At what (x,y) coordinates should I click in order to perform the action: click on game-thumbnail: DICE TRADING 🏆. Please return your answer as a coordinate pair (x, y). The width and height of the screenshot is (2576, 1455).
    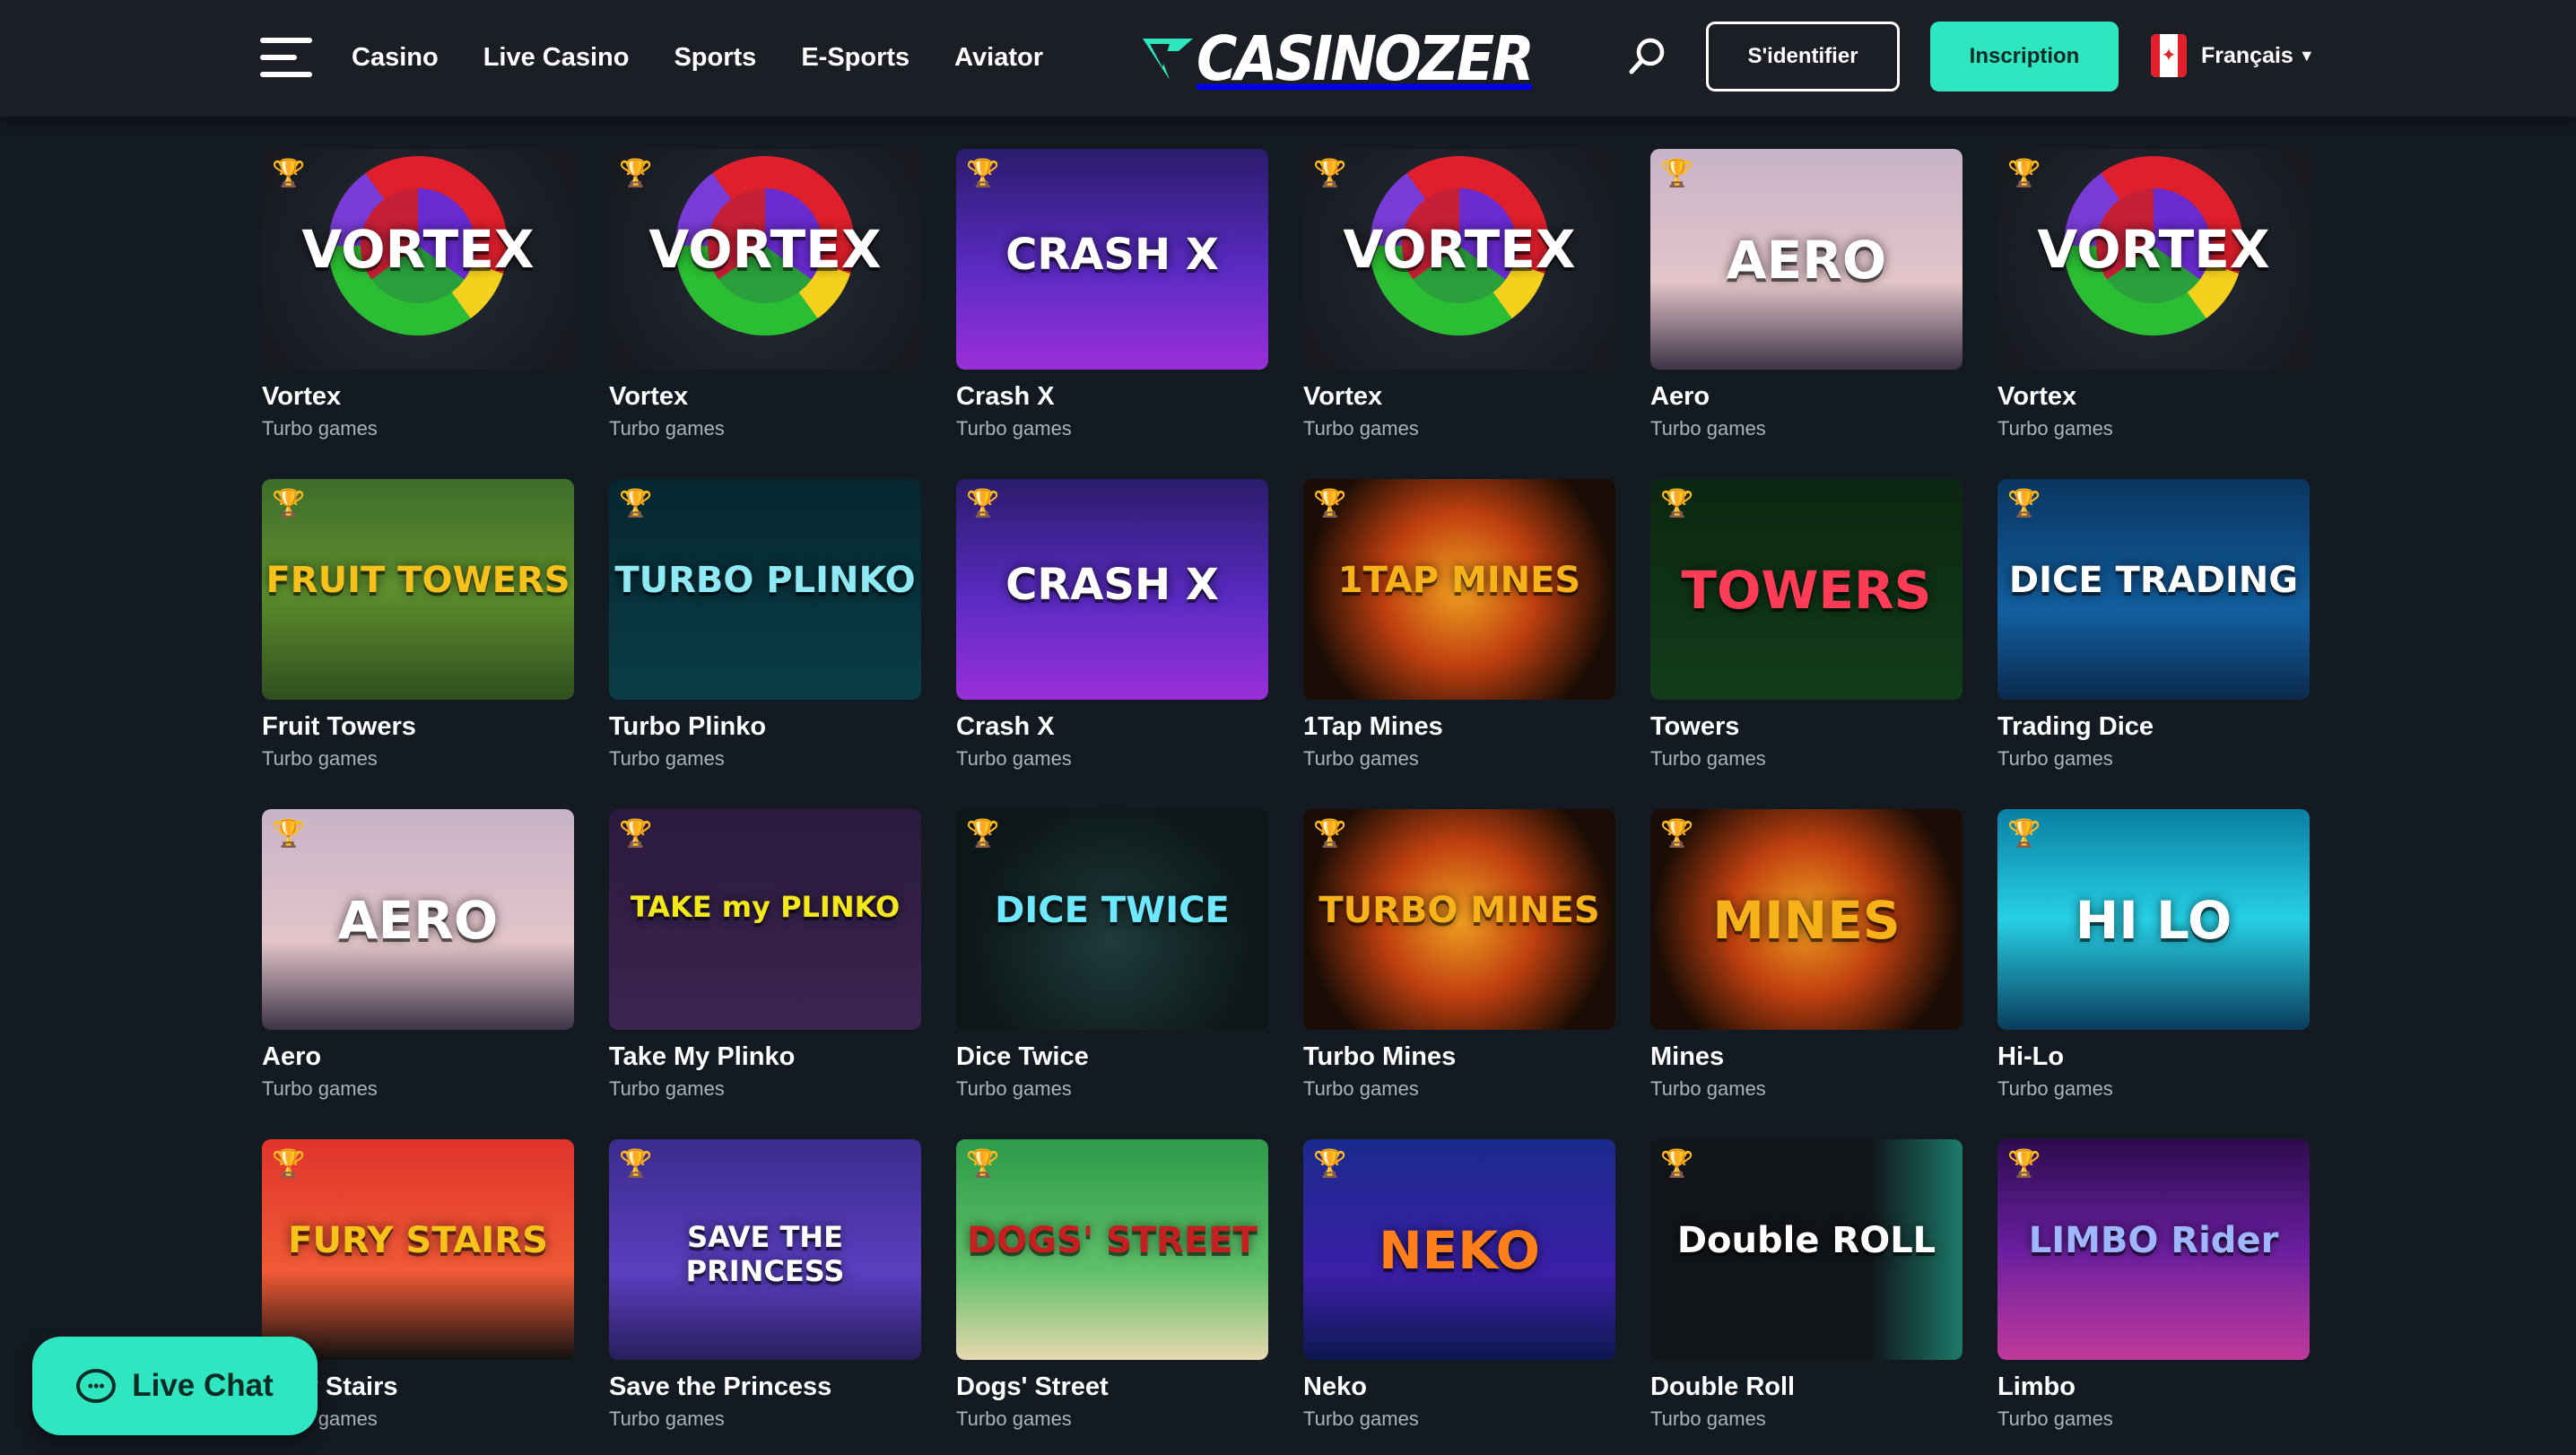
    Looking at the image, I should click on (2153, 590).